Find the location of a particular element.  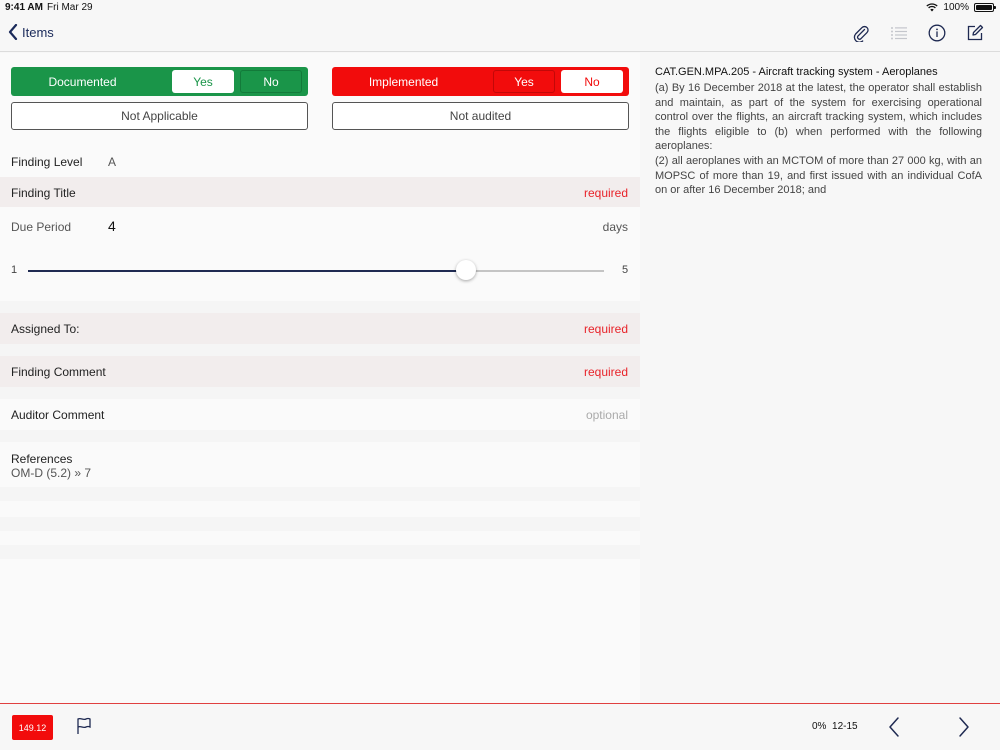

progress-range: 12-15 is located at coordinates (845, 726).